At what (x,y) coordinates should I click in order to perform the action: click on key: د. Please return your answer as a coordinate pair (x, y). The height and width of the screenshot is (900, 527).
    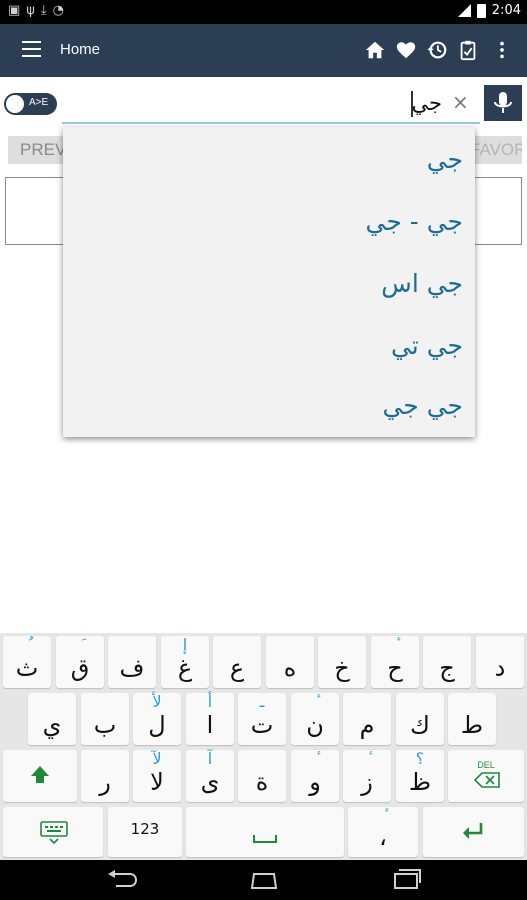
    Looking at the image, I should click on (500, 662).